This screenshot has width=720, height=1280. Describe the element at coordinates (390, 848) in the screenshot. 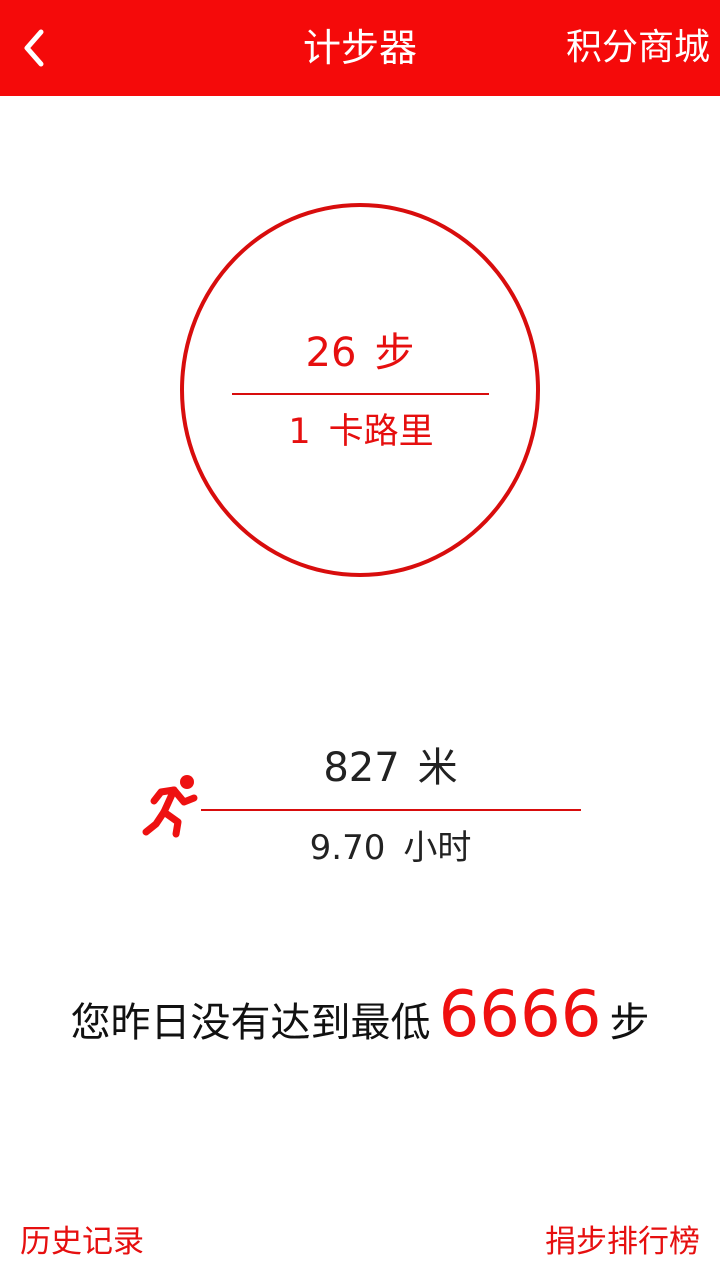

I see `duration-display: 9.70 小时` at that location.